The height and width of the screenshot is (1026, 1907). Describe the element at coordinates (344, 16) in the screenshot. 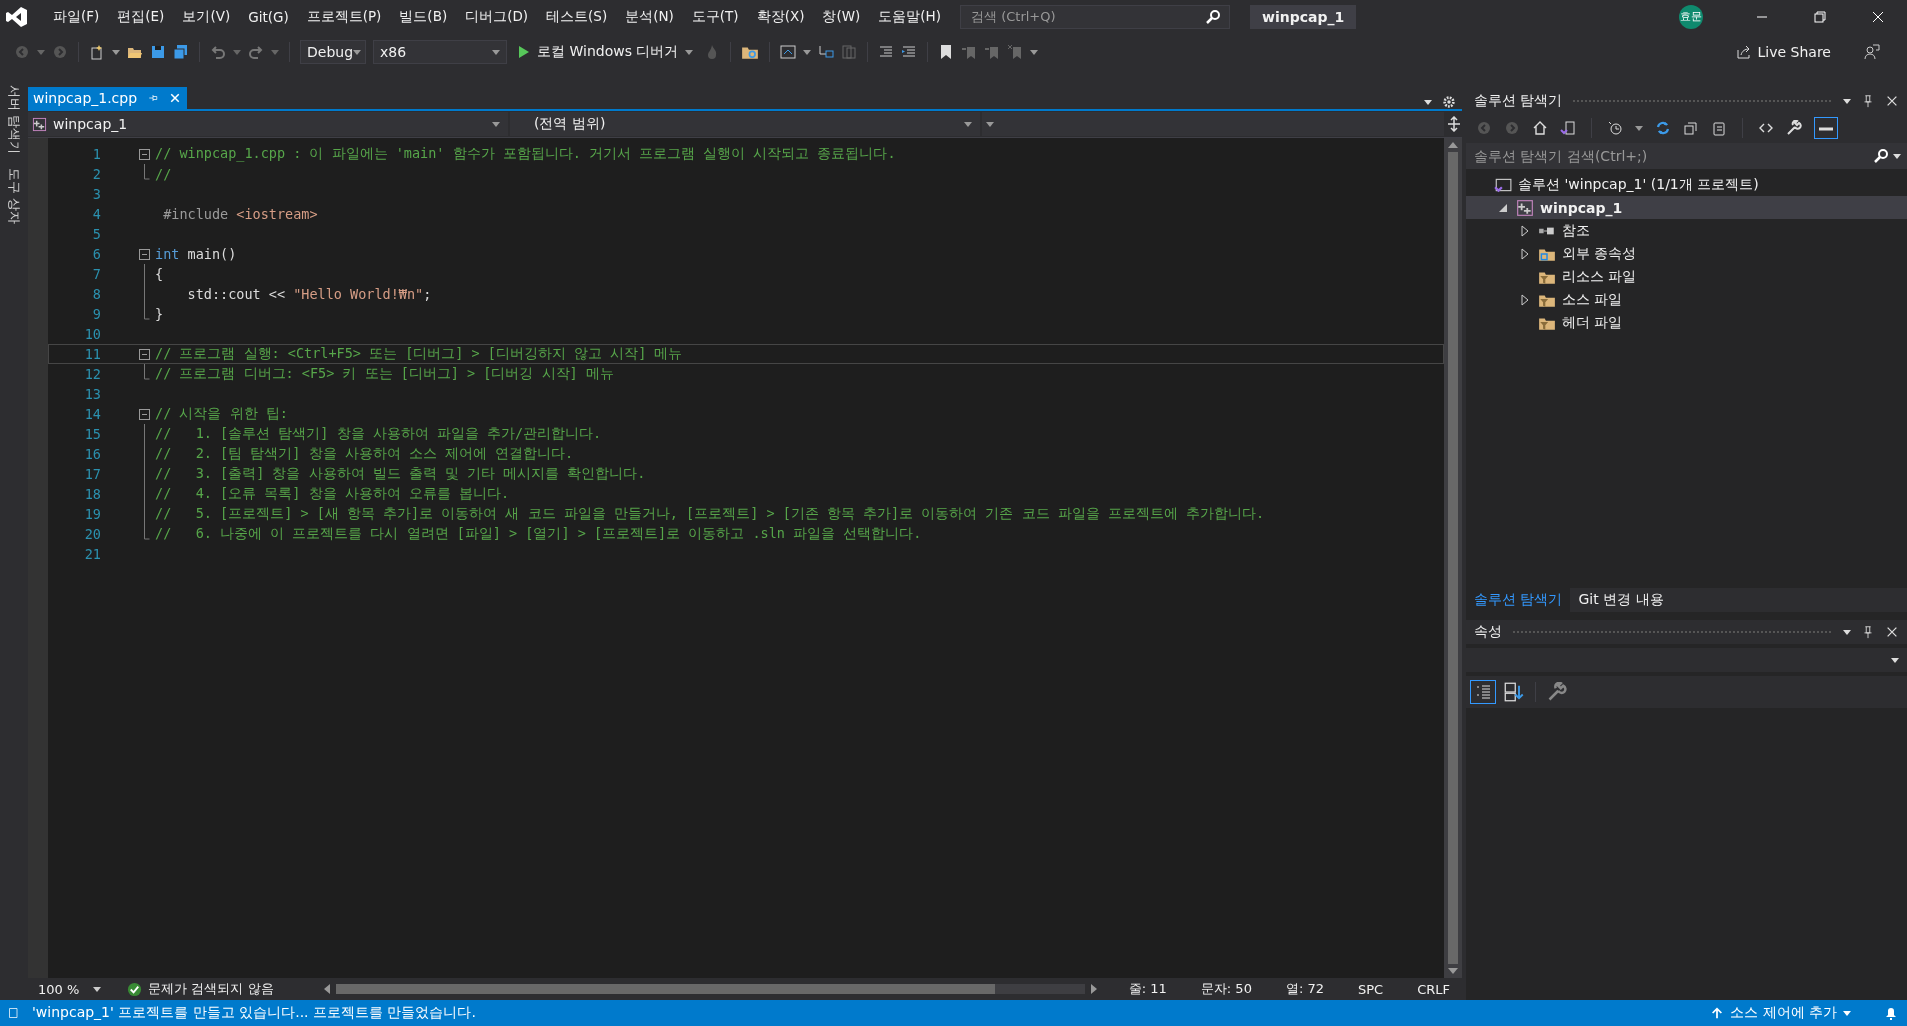

I see `menu-item: 프로젝트(P)` at that location.